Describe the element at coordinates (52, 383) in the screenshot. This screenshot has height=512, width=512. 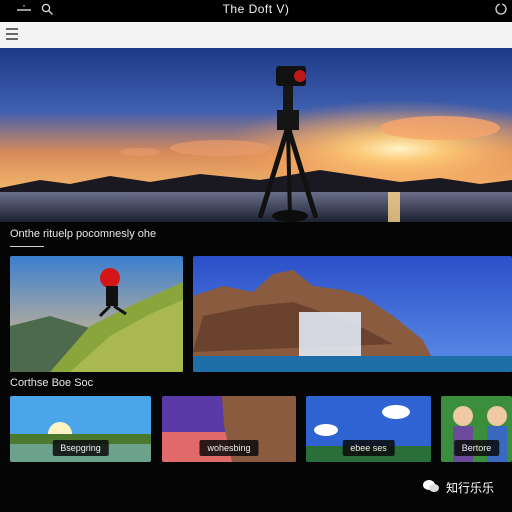
I see `section-title-2: Corthse Boe Soc` at that location.